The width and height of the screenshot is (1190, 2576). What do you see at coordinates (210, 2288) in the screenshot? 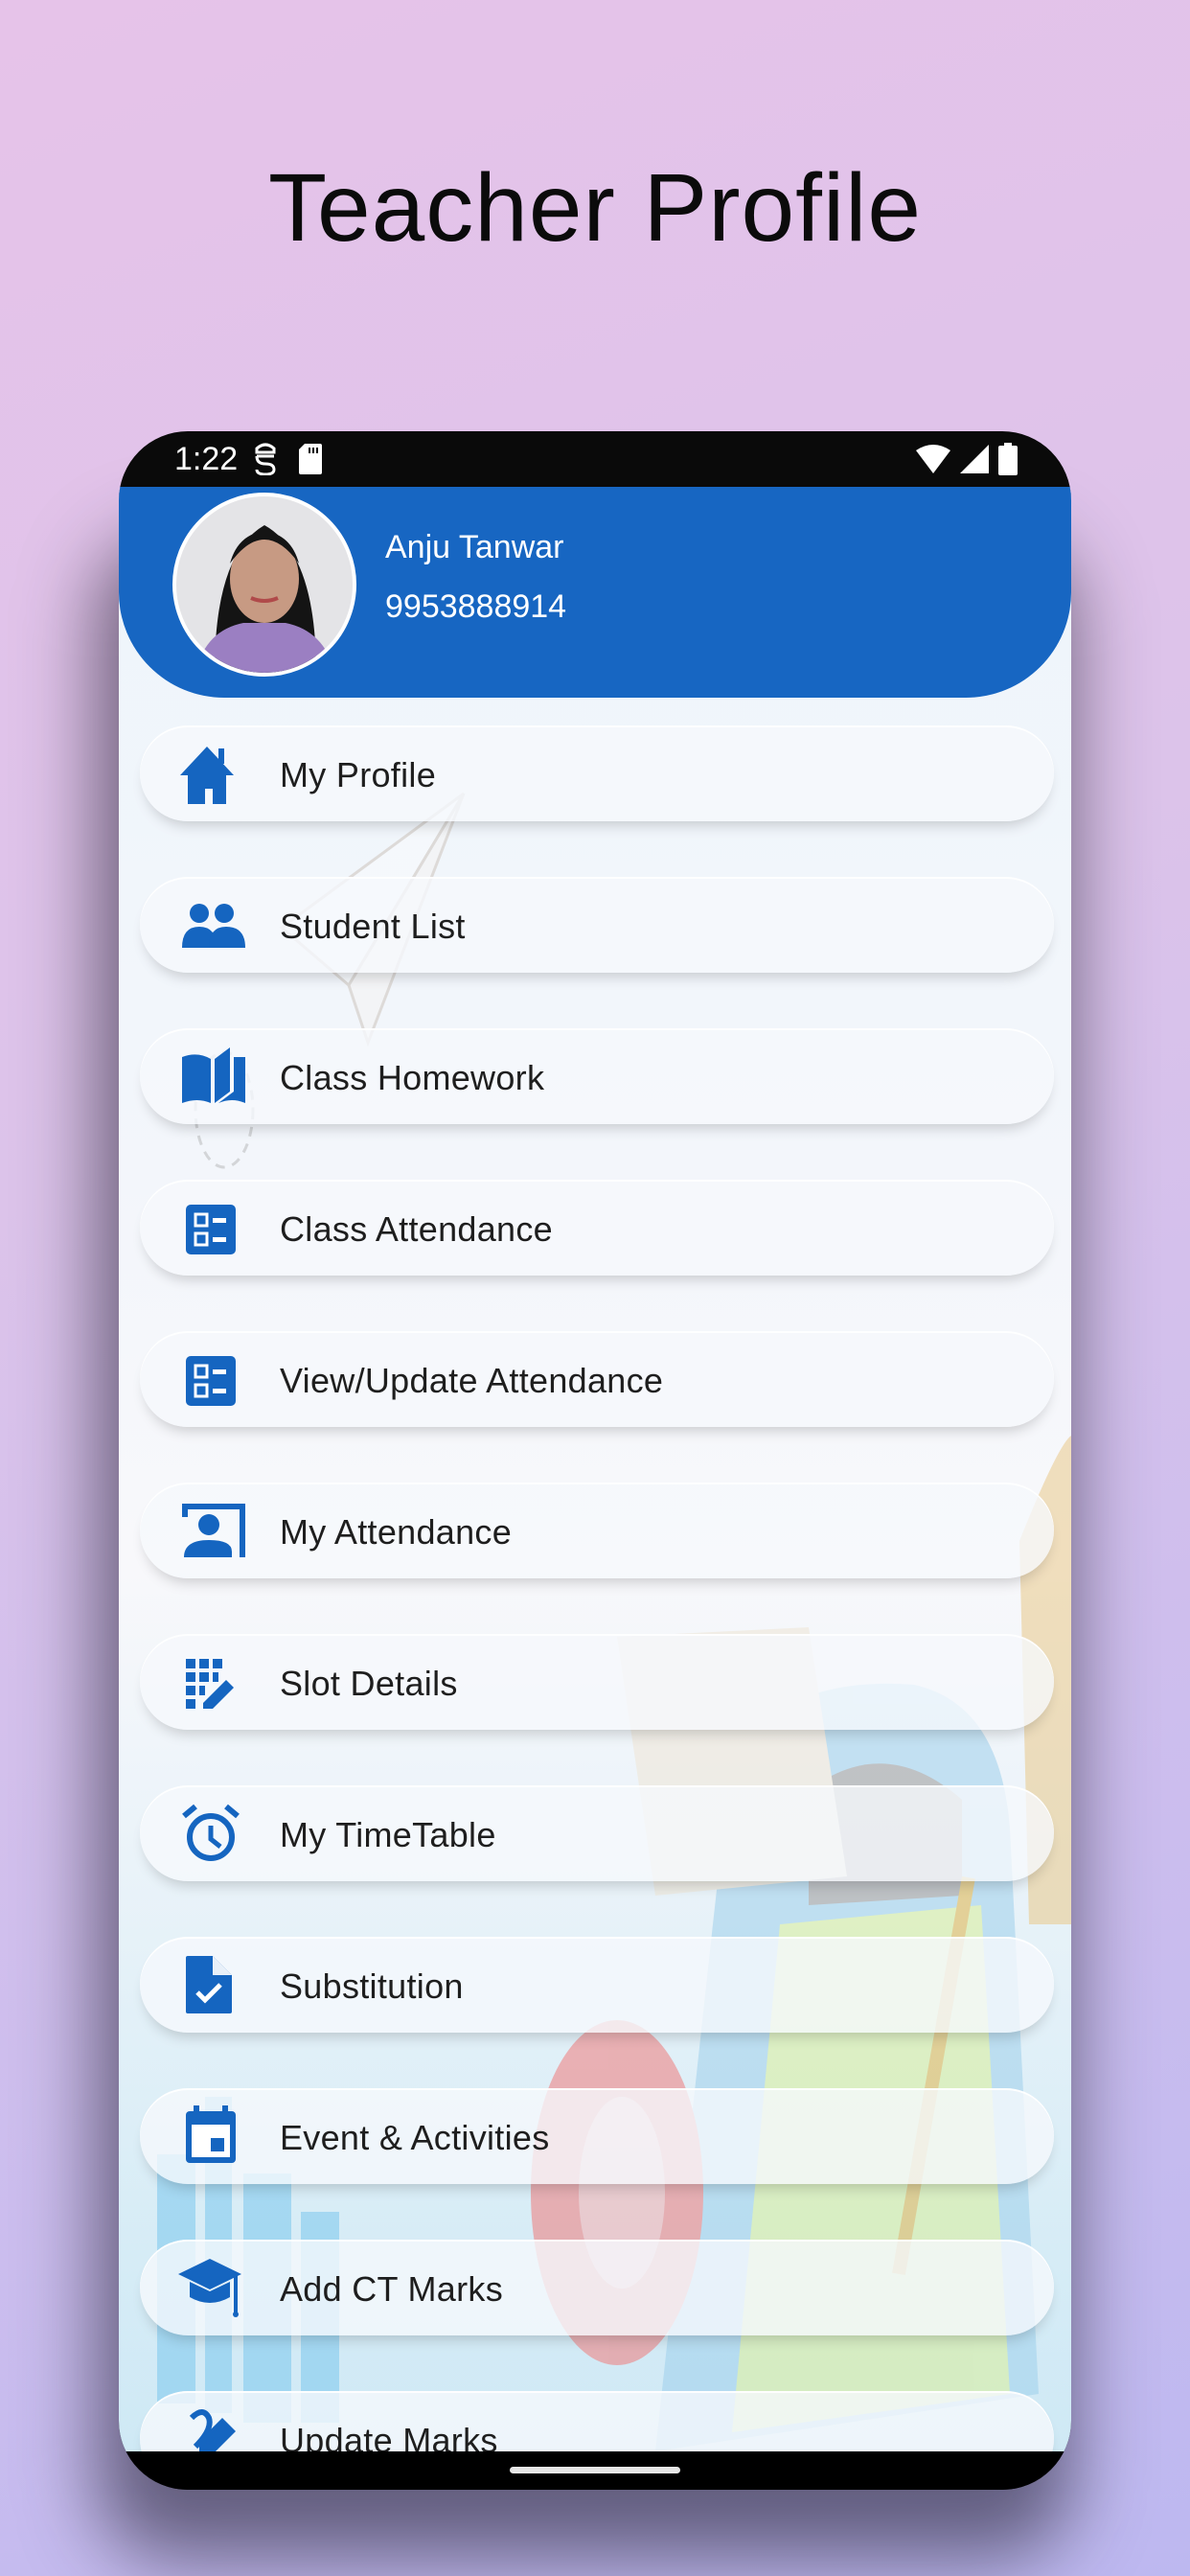
I see `graduation-cap-icon` at bounding box center [210, 2288].